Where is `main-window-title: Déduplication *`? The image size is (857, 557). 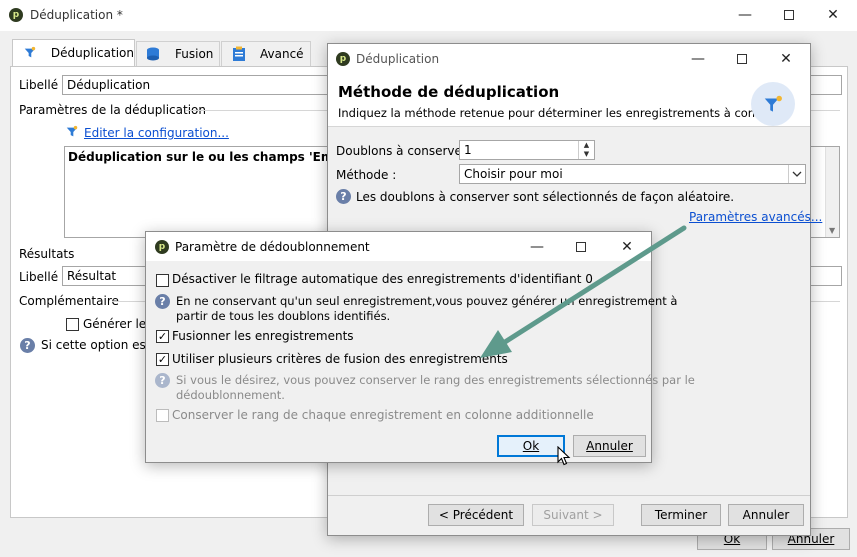 main-window-title: Déduplication * is located at coordinates (76, 15).